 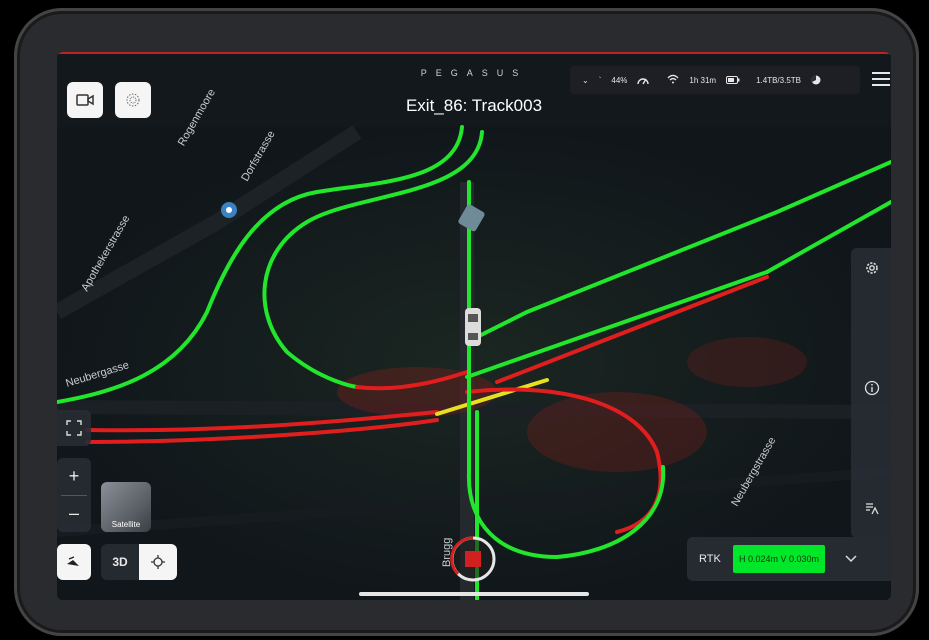 I want to click on signal-icon: `, so click(x=600, y=80).